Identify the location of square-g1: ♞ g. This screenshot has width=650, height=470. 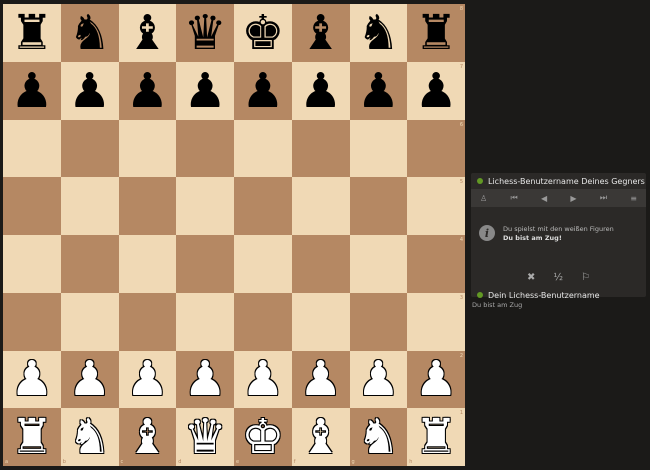
(378, 437).